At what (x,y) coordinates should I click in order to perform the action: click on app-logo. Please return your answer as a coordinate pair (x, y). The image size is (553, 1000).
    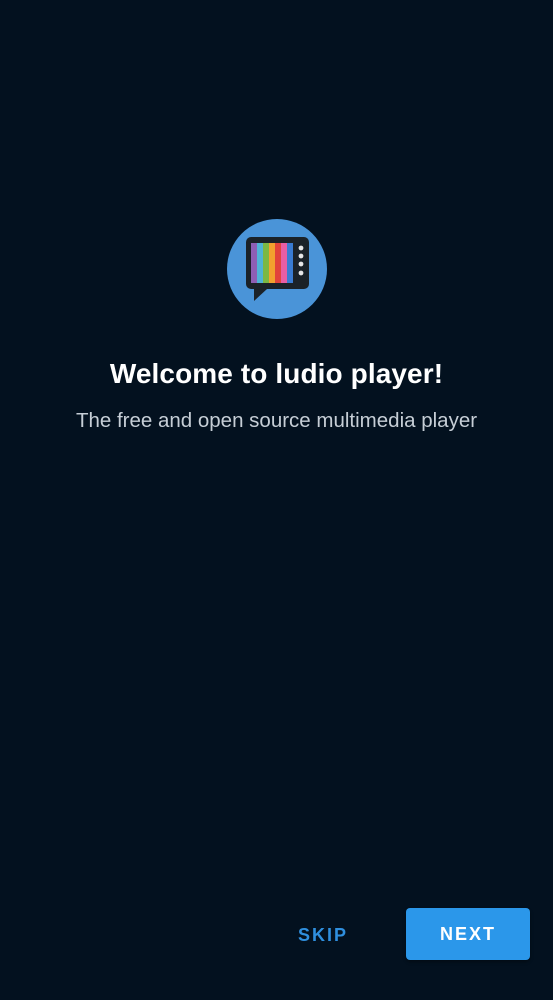
    Looking at the image, I should click on (277, 269).